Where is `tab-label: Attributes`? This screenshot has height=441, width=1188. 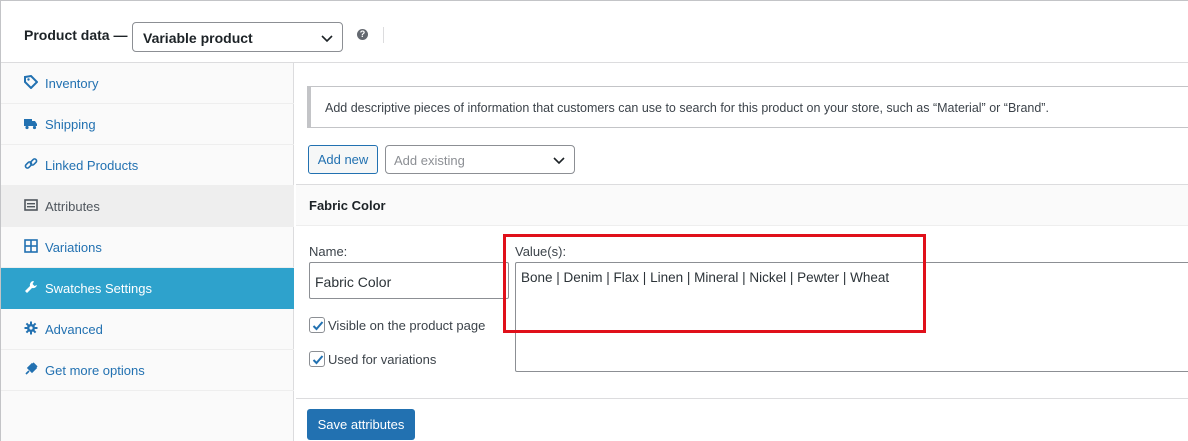 tab-label: Attributes is located at coordinates (72, 206).